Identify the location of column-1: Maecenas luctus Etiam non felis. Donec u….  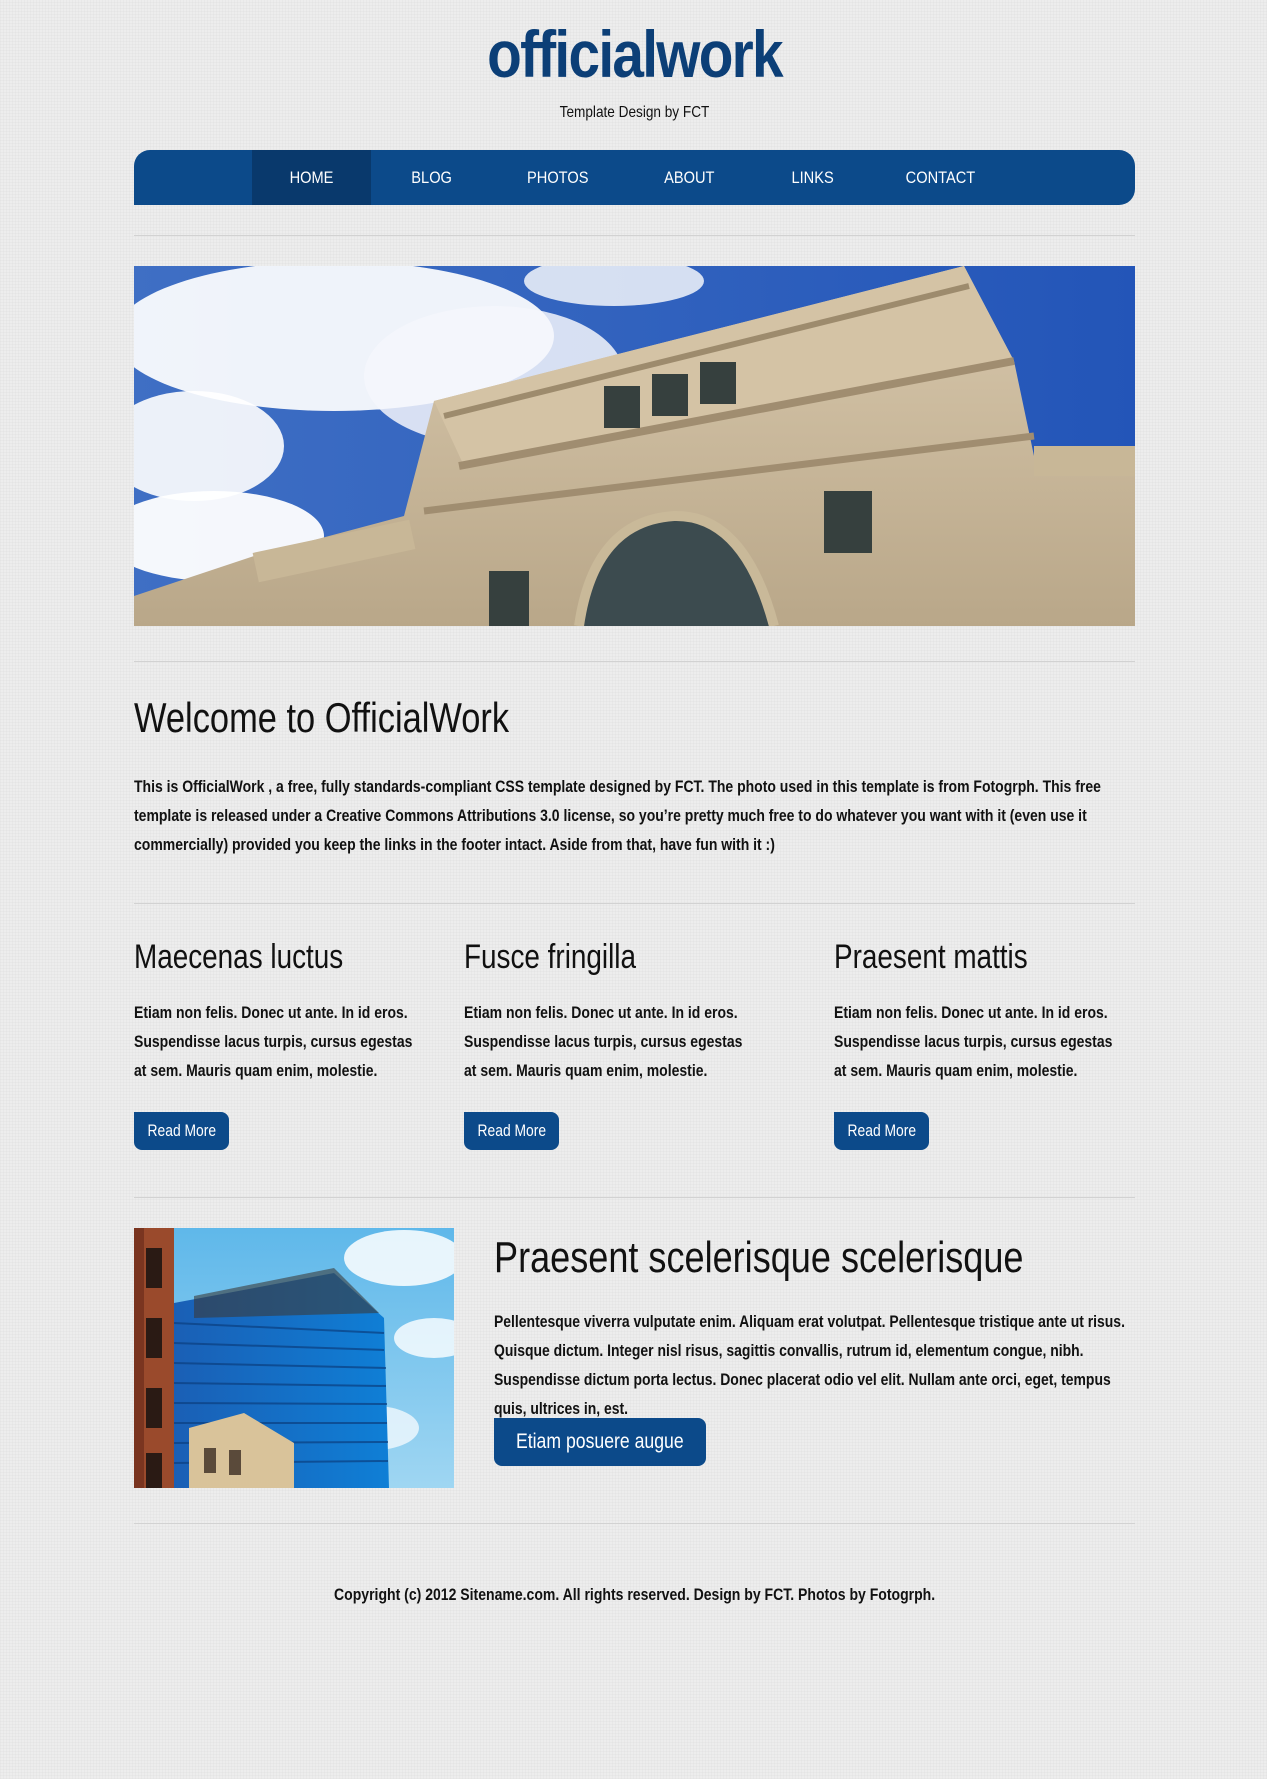
(299, 1007).